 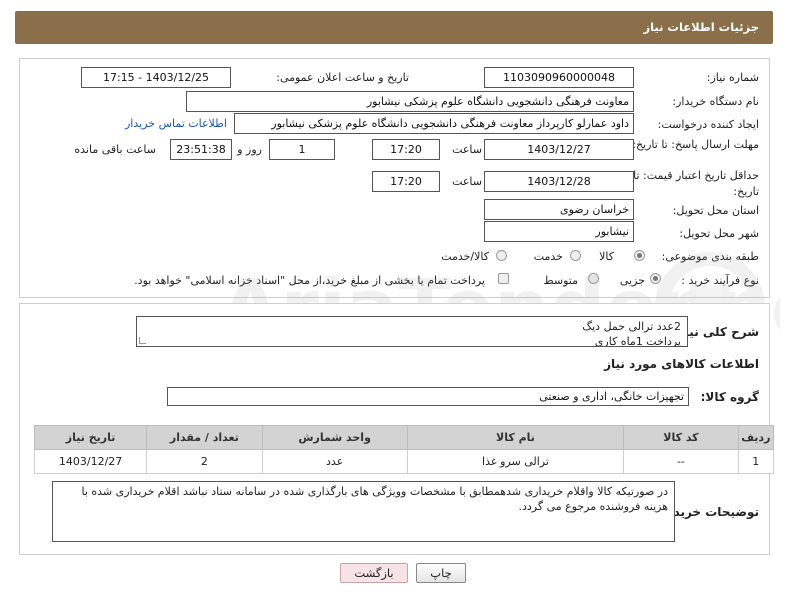 What do you see at coordinates (90, 461) in the screenshot?
I see `cell-need-date: 1403/12/27` at bounding box center [90, 461].